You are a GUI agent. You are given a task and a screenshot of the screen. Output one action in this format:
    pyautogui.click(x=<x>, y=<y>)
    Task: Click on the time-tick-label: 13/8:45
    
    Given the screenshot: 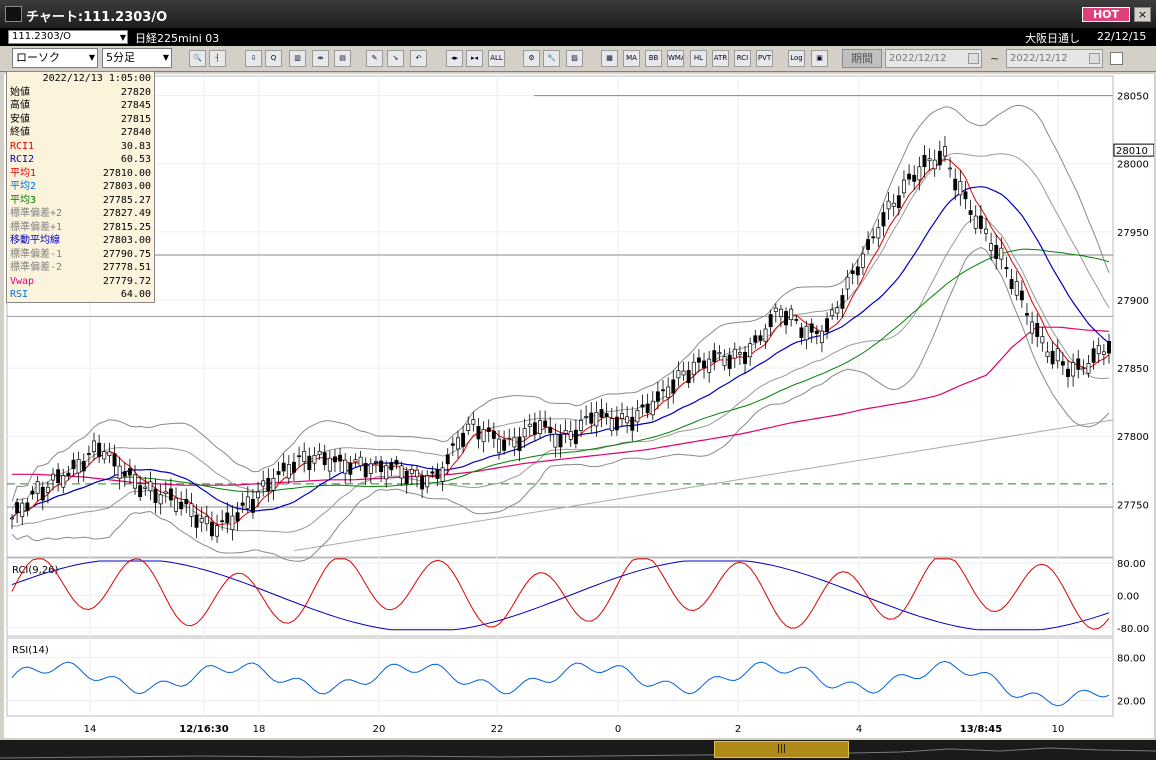 What is the action you would take?
    pyautogui.click(x=981, y=729)
    